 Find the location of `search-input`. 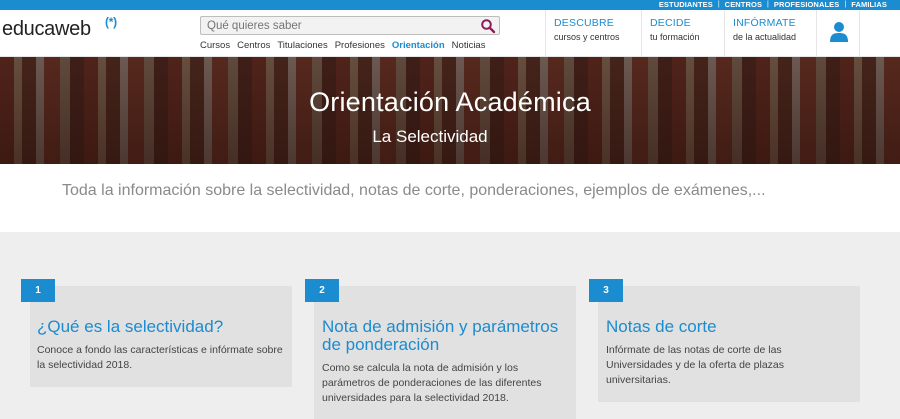

search-input is located at coordinates (342, 25).